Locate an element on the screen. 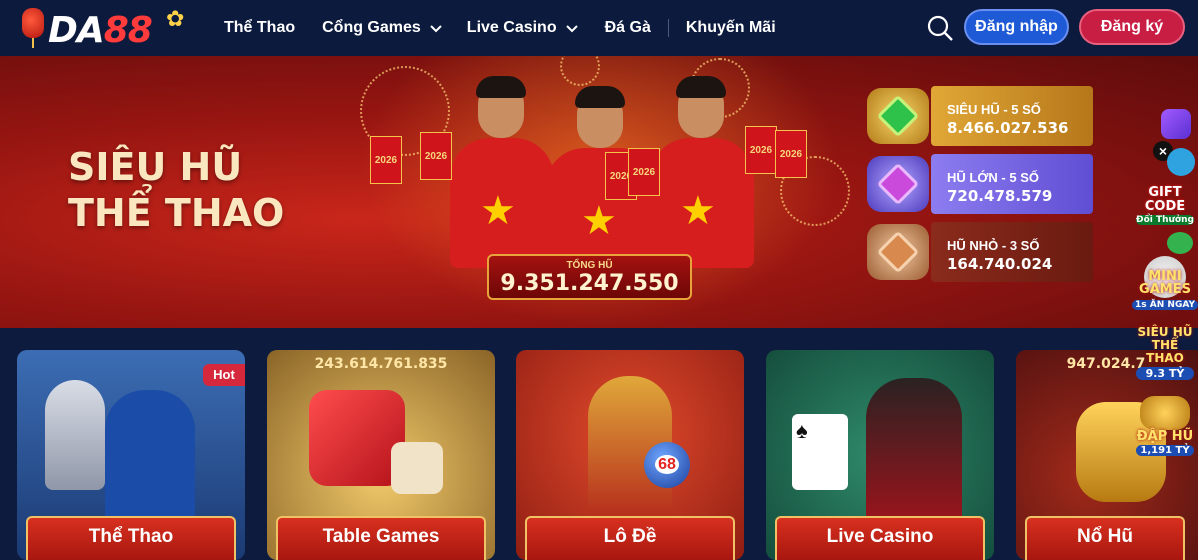  jackpot-hu-nho: HŨ NHỎ - 3 SỐ 164.740.024 is located at coordinates (979, 252).